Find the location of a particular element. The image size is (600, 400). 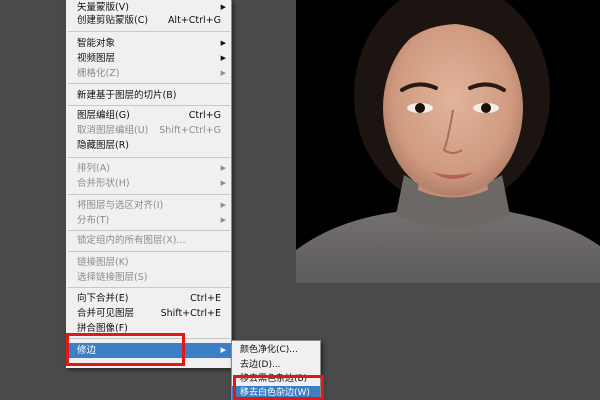

menu-item-distribute: 分布(T) ▶ is located at coordinates (149, 220).